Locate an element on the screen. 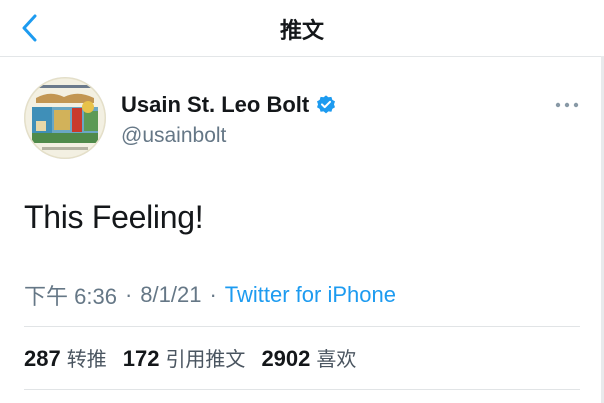 This screenshot has width=604, height=403. tweet-text: This Feeling! is located at coordinates (114, 217).